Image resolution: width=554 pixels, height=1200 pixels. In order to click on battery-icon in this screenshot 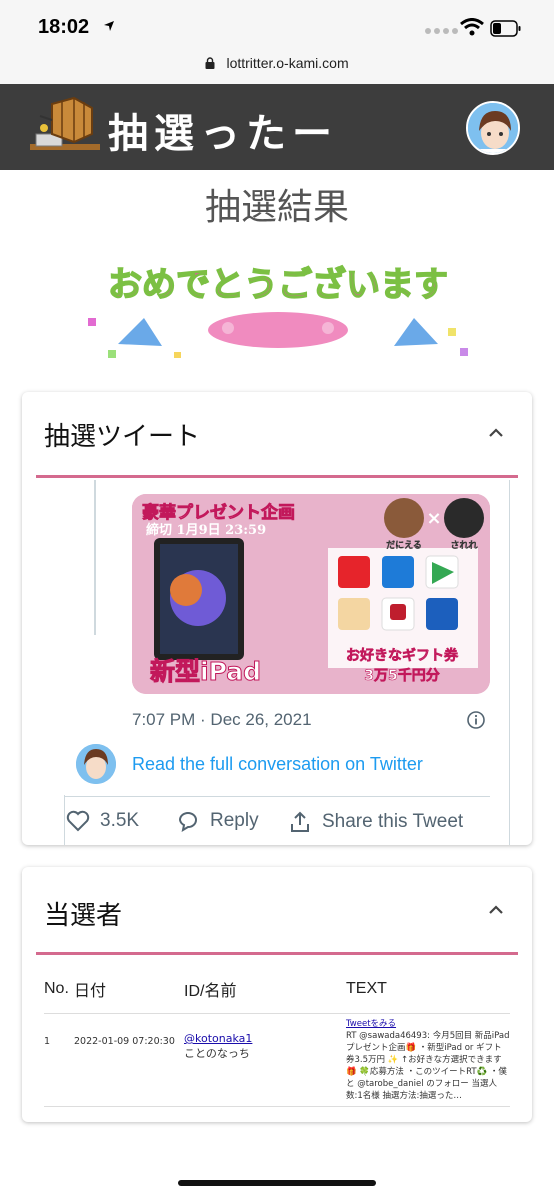, I will do `click(505, 28)`.